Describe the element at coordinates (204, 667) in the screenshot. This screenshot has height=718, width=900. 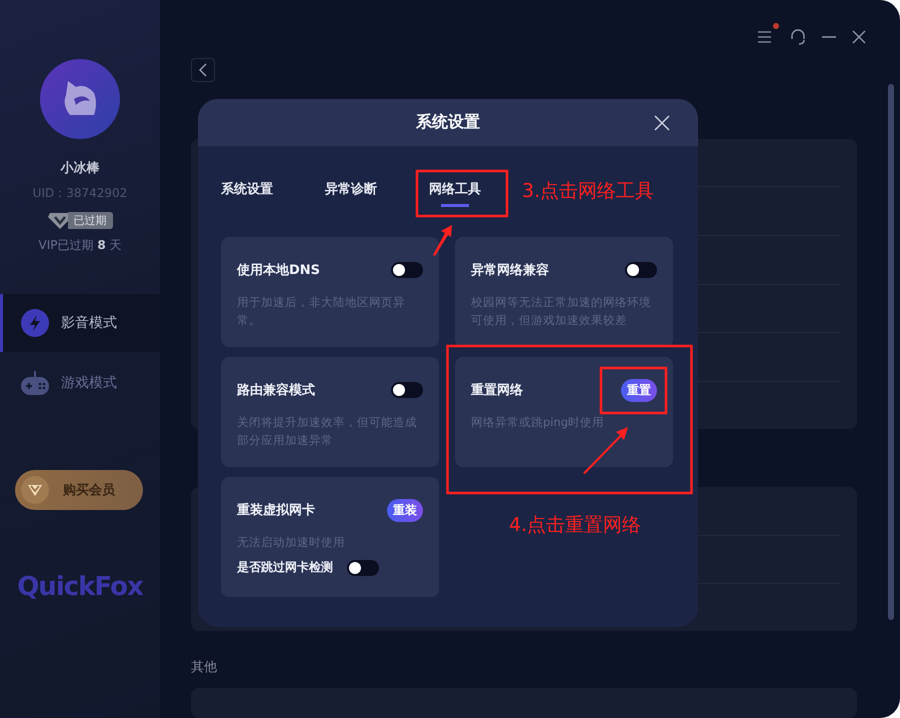
I see `section-heading: 其他` at that location.